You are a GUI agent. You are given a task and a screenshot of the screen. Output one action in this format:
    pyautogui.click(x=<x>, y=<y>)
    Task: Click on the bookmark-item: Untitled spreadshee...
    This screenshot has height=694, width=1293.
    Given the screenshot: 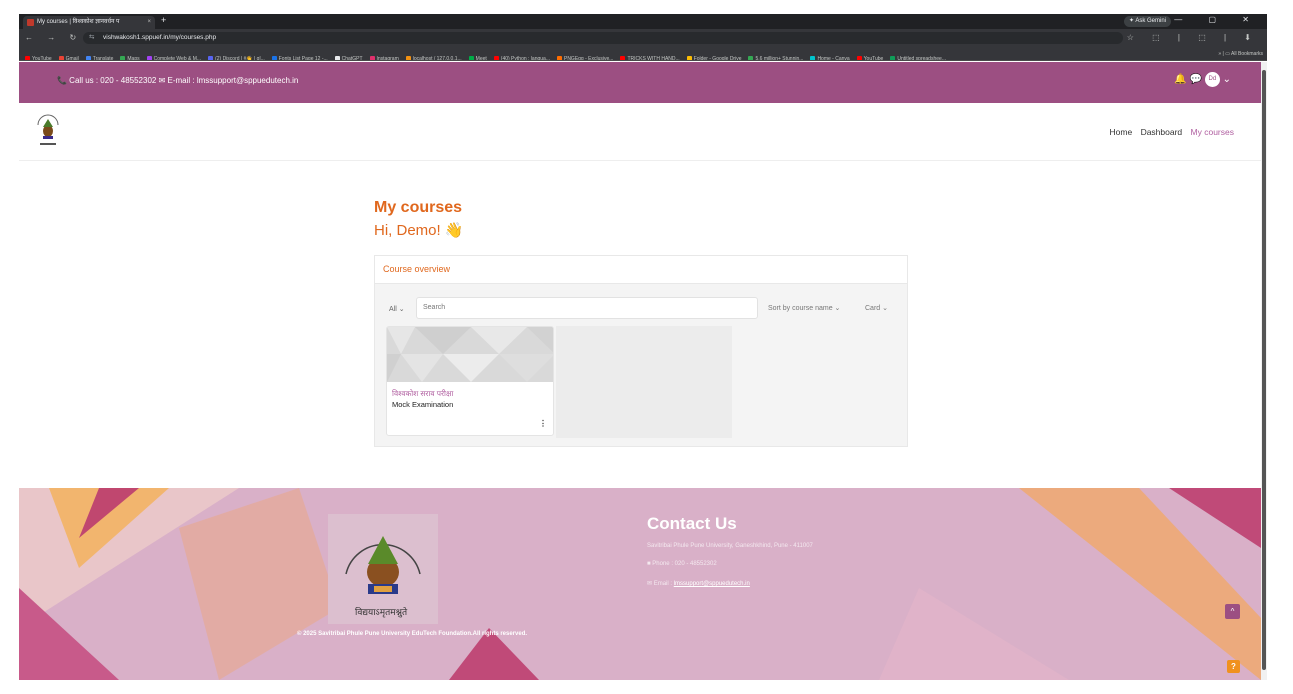 What is the action you would take?
    pyautogui.click(x=918, y=56)
    